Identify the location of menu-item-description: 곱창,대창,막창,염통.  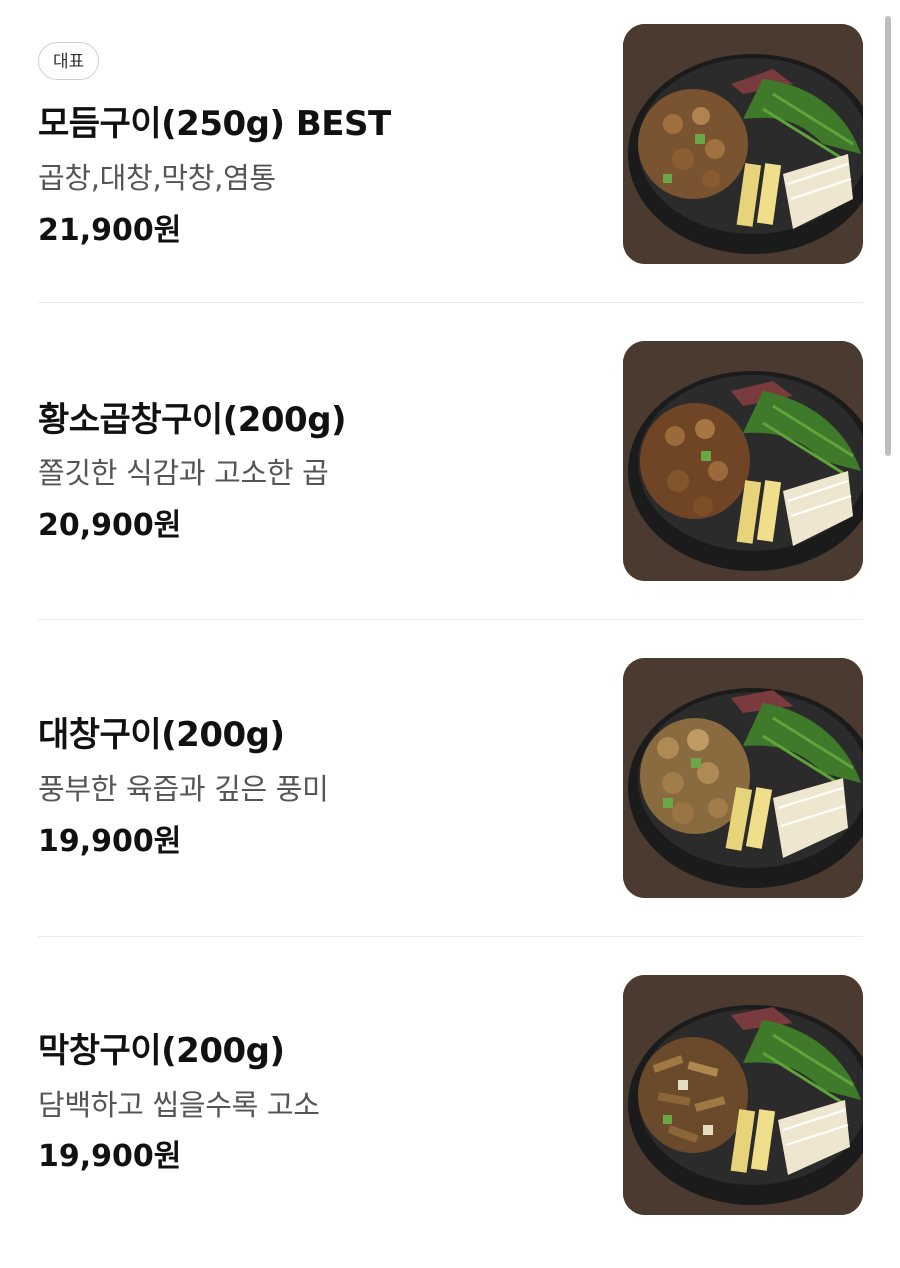
(157, 178).